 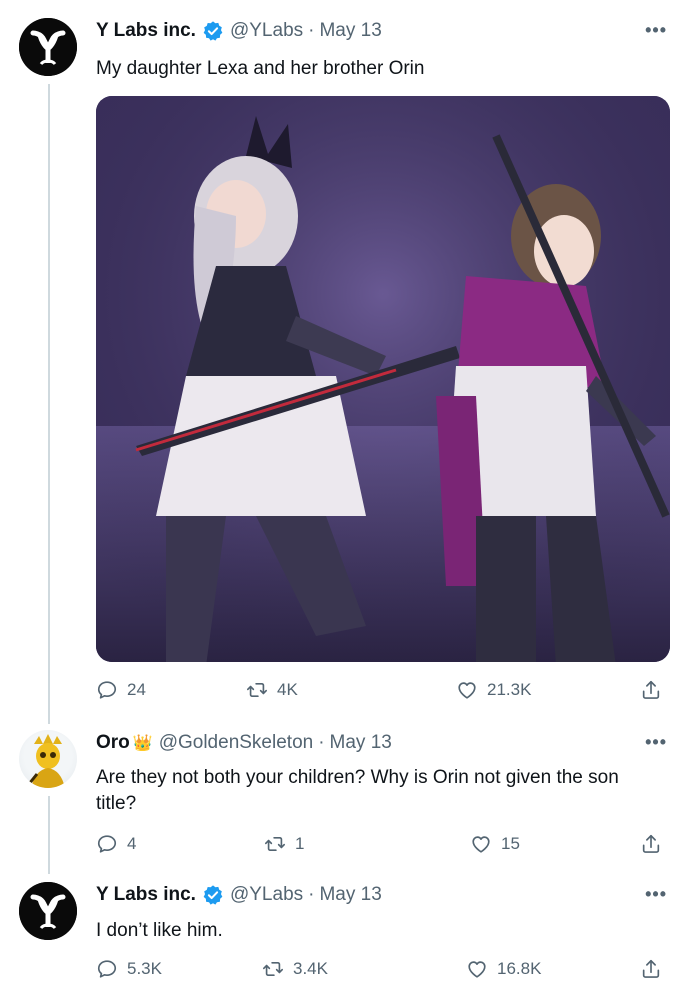 What do you see at coordinates (272, 690) in the screenshot?
I see `retweet-button: 4K` at bounding box center [272, 690].